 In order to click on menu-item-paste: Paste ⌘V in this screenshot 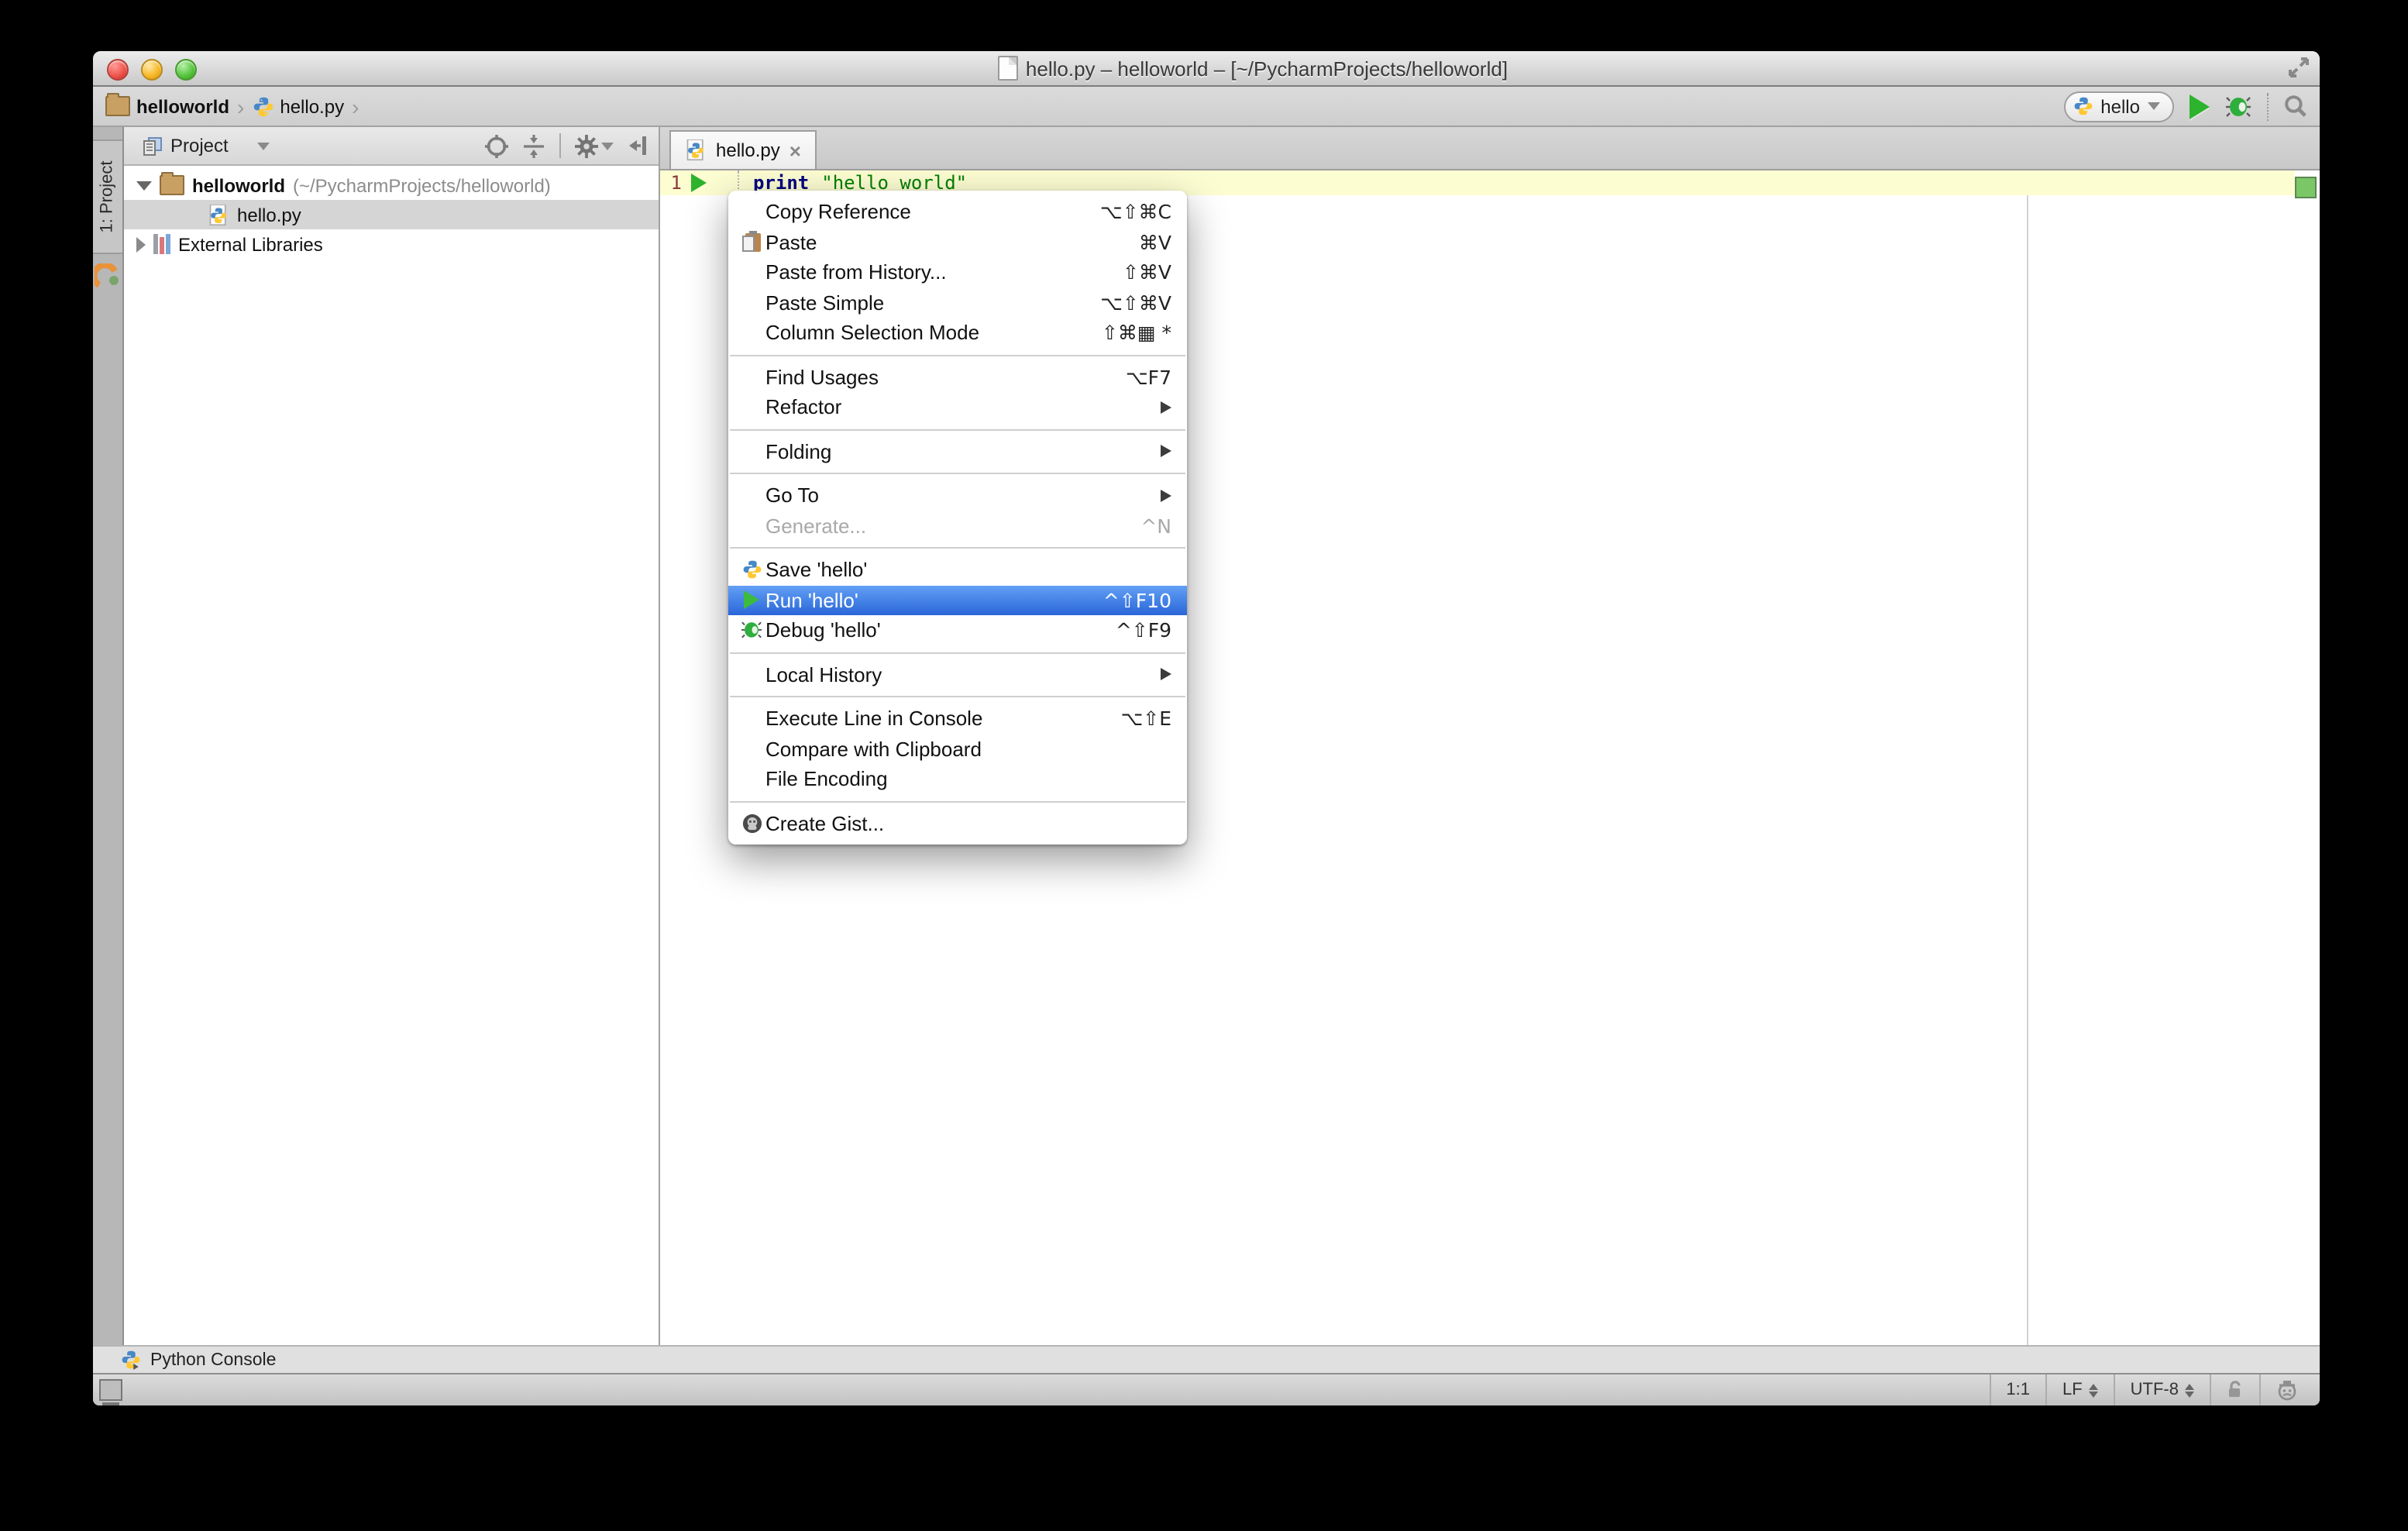, I will do `click(957, 242)`.